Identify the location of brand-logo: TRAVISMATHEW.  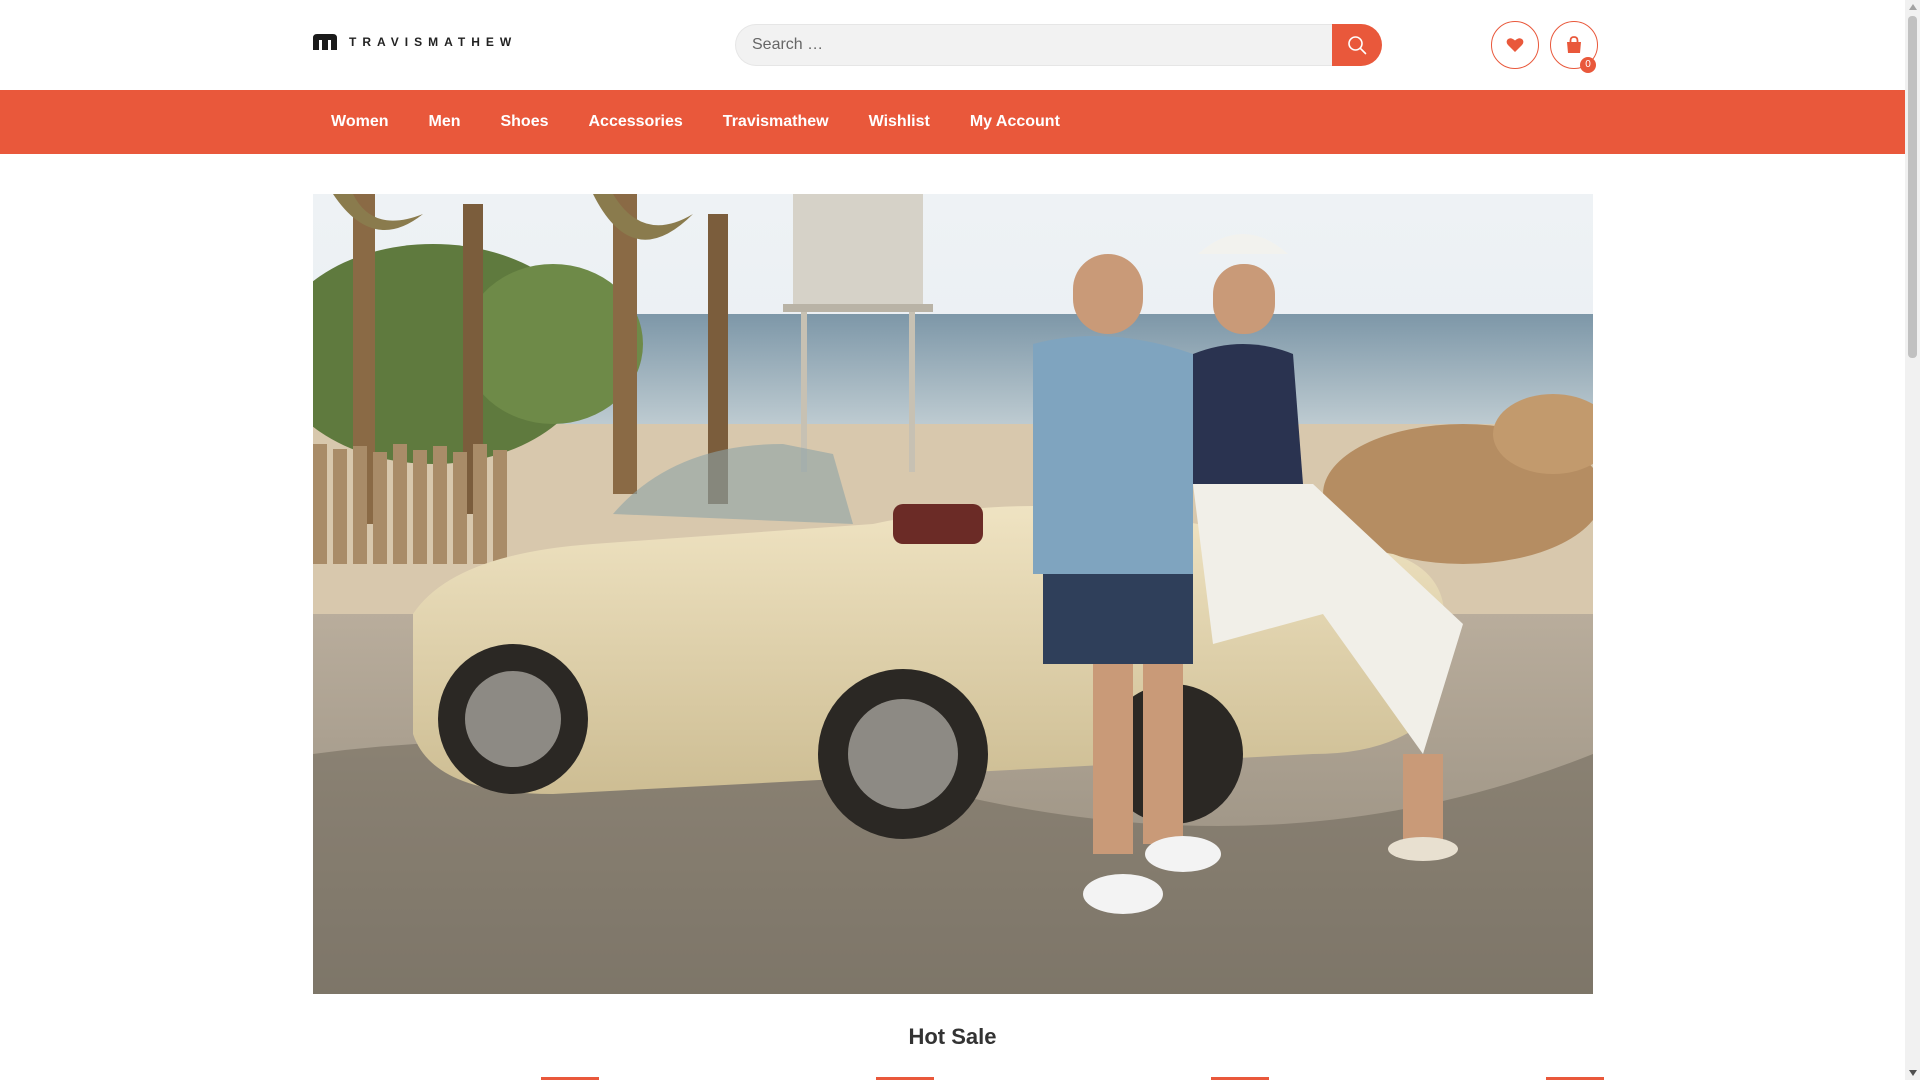
(414, 42).